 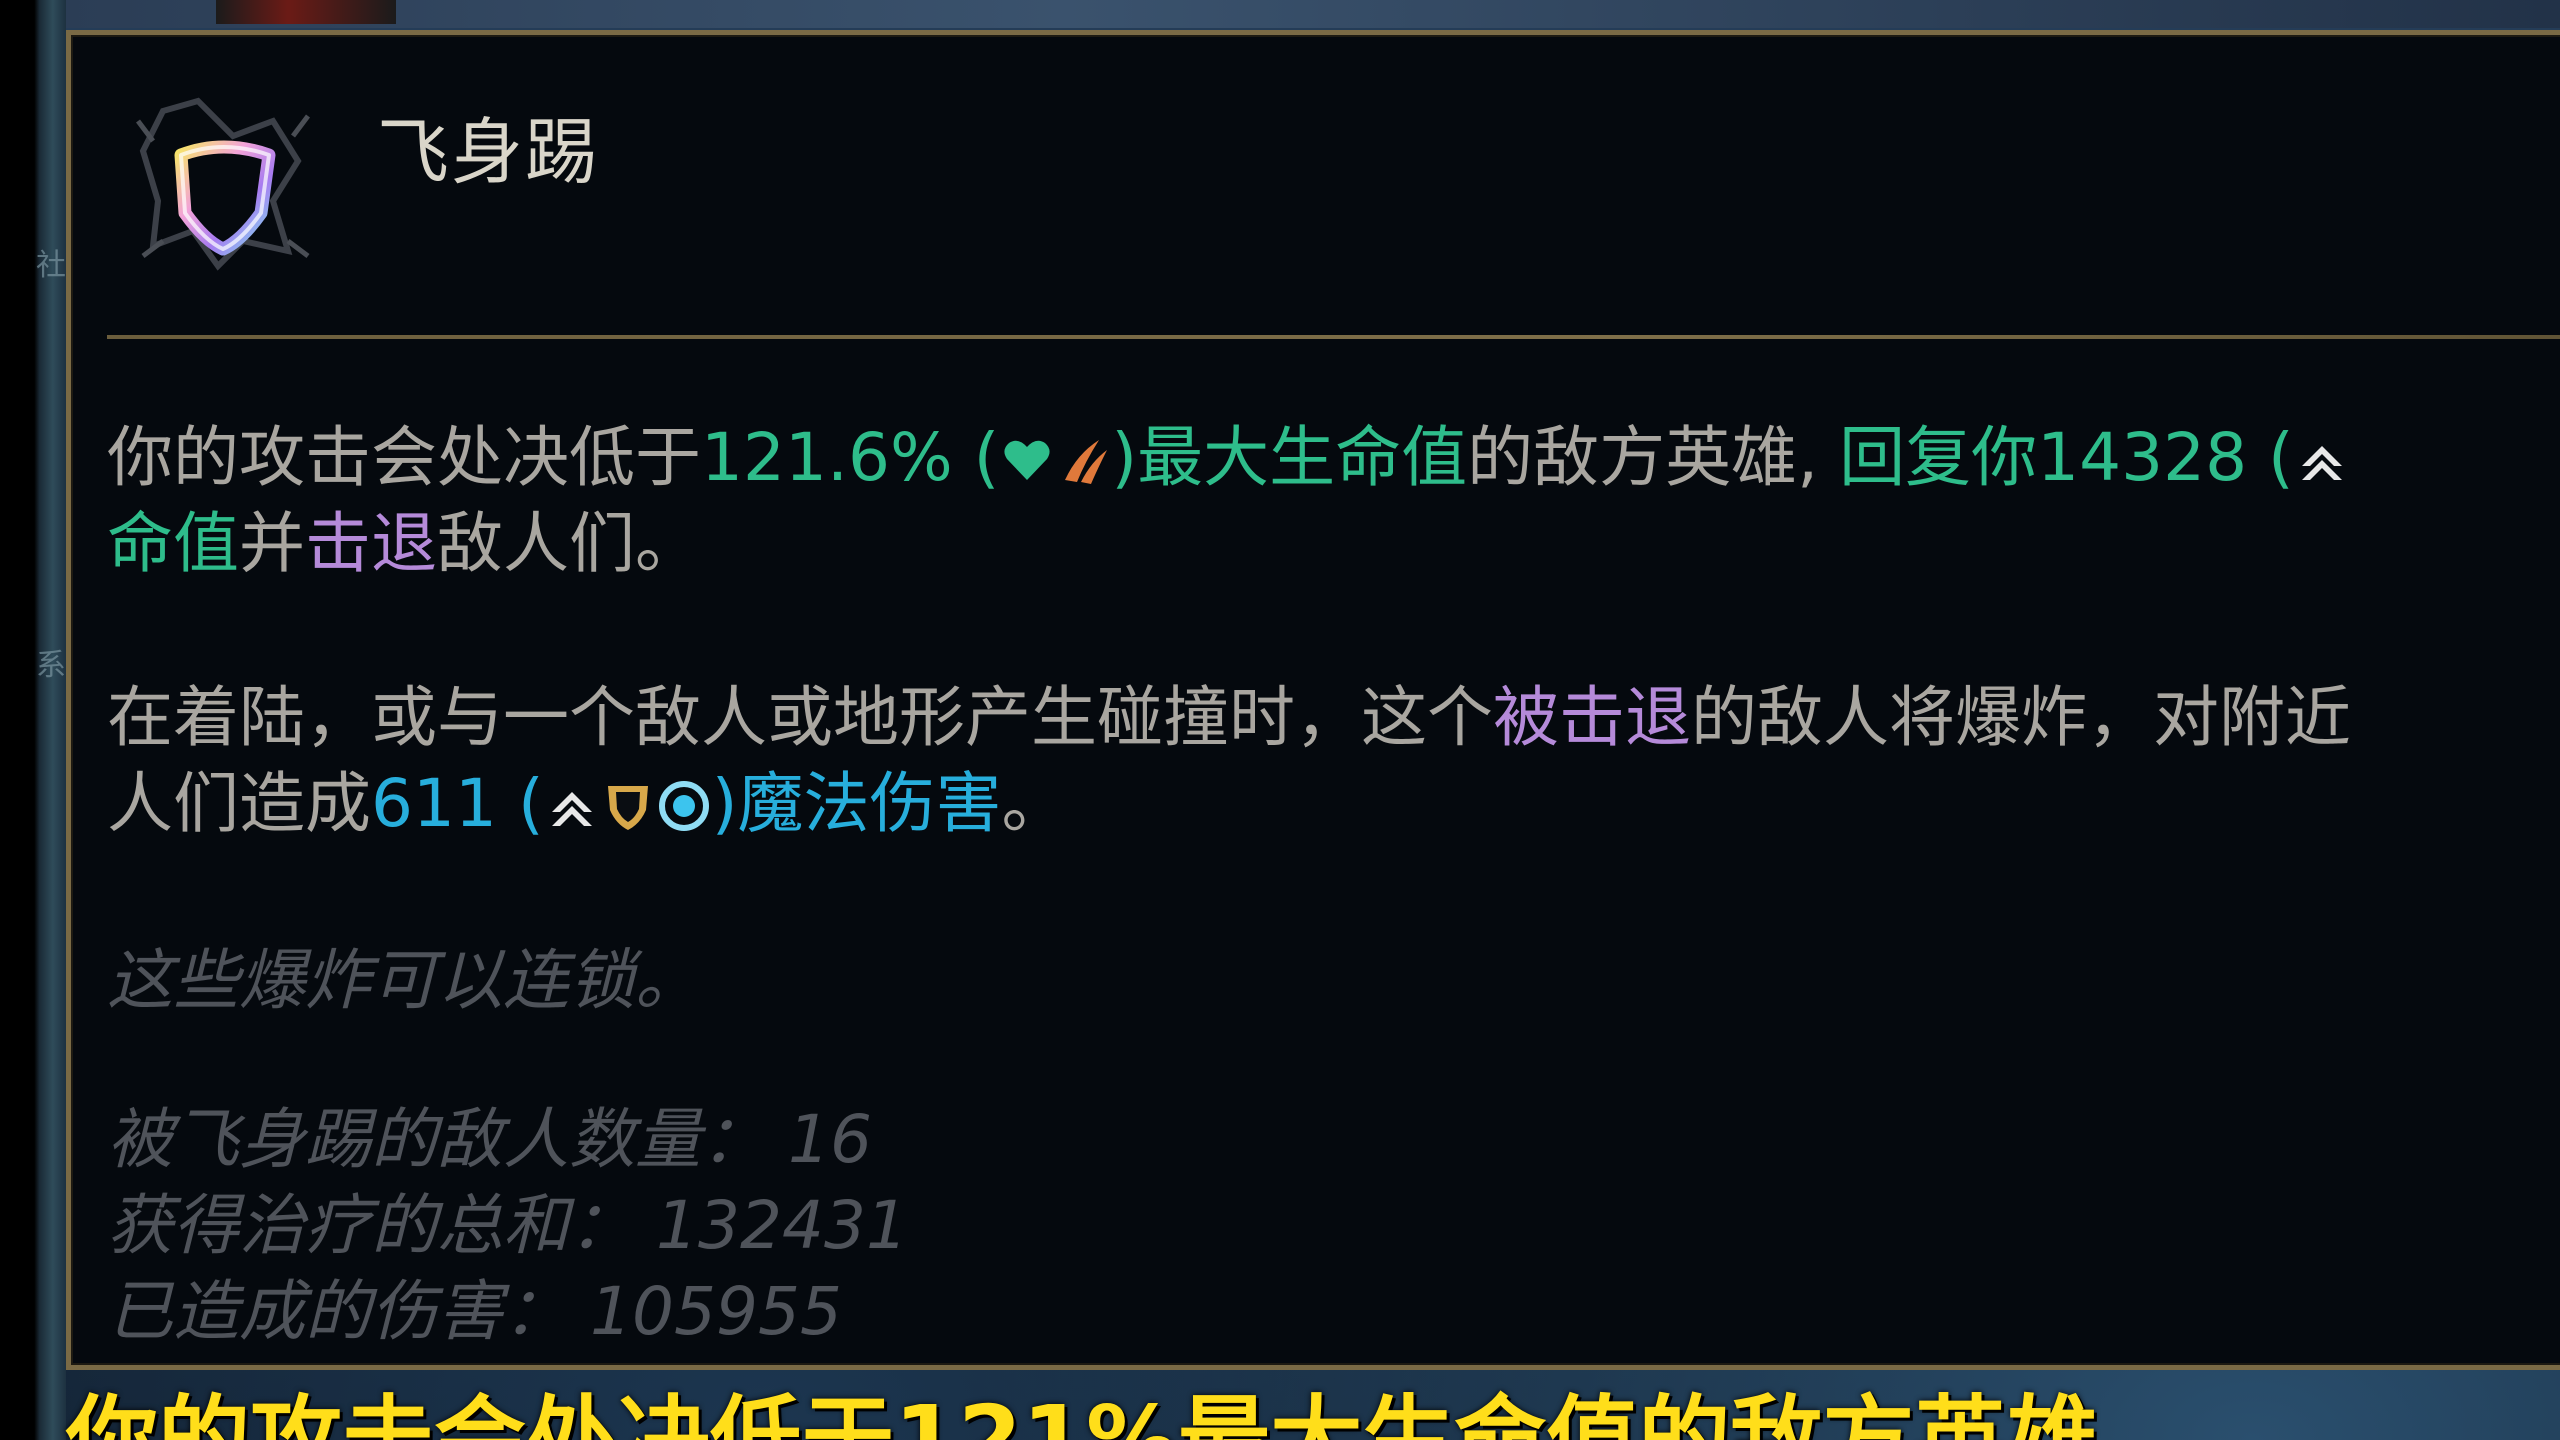 What do you see at coordinates (715, 1311) in the screenshot?
I see `stat-value: 105955` at bounding box center [715, 1311].